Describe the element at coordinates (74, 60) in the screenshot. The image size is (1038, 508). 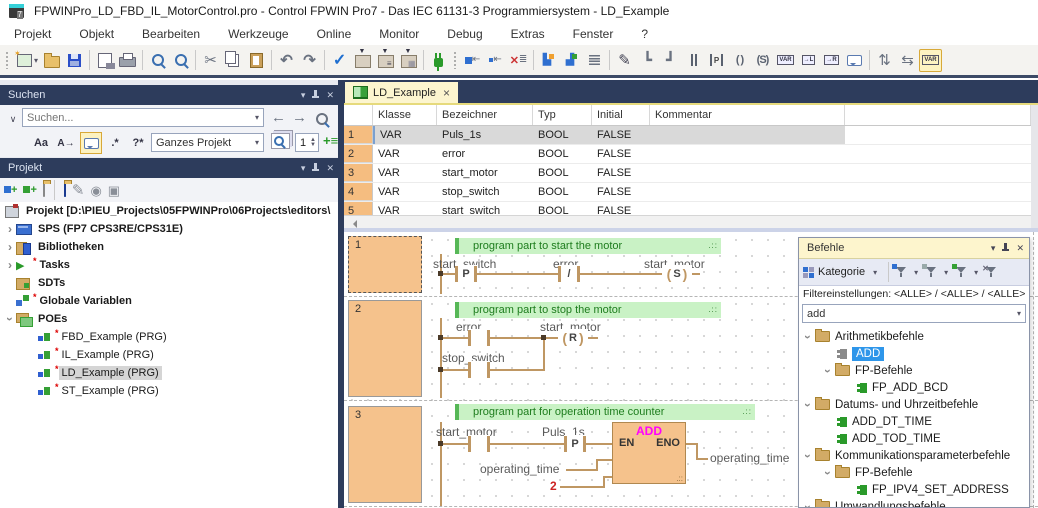
I see `save-project-button` at that location.